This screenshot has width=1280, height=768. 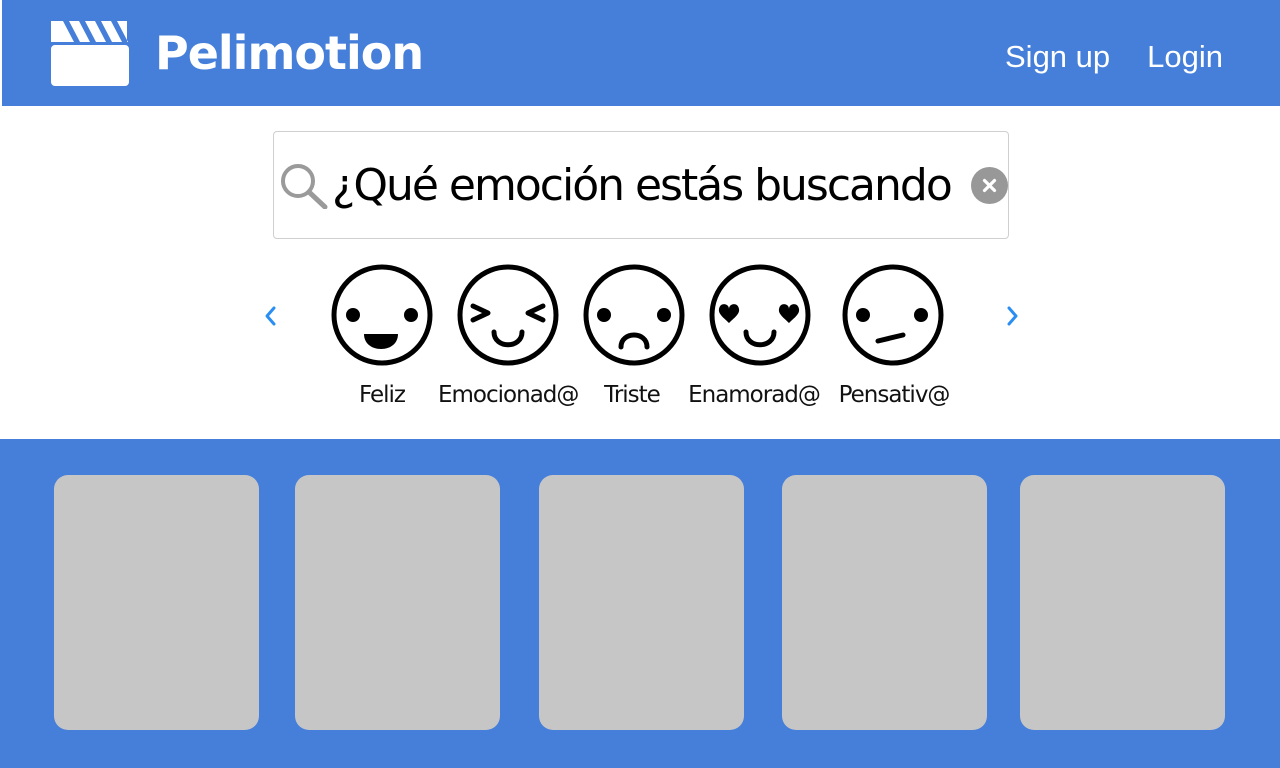 What do you see at coordinates (632, 395) in the screenshot?
I see `emotion-label: Triste` at bounding box center [632, 395].